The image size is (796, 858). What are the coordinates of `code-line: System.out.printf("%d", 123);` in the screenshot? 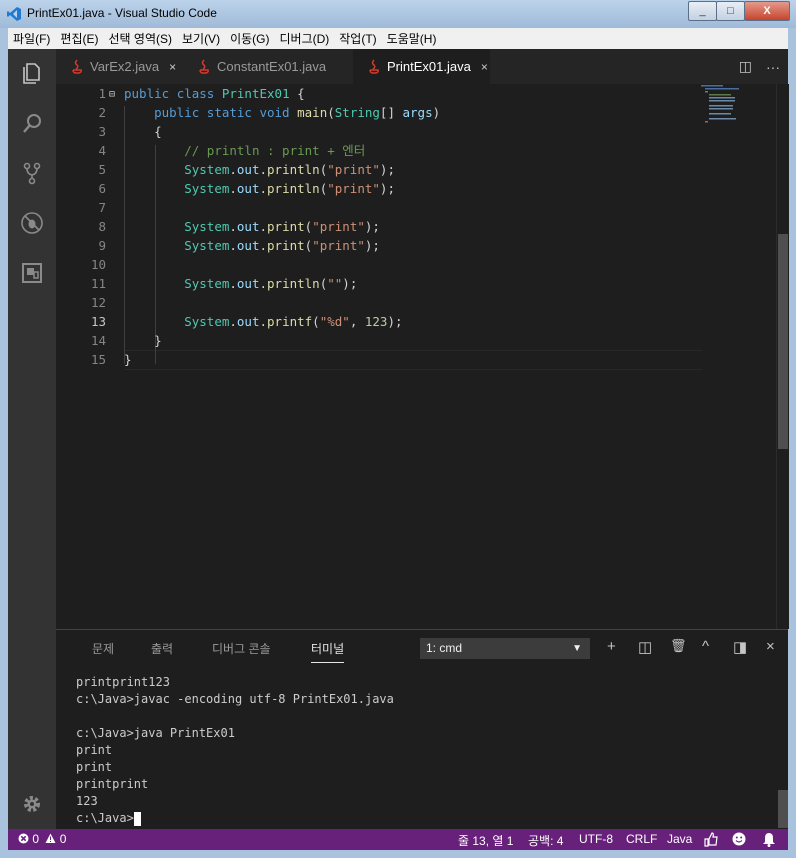 It's located at (293, 321).